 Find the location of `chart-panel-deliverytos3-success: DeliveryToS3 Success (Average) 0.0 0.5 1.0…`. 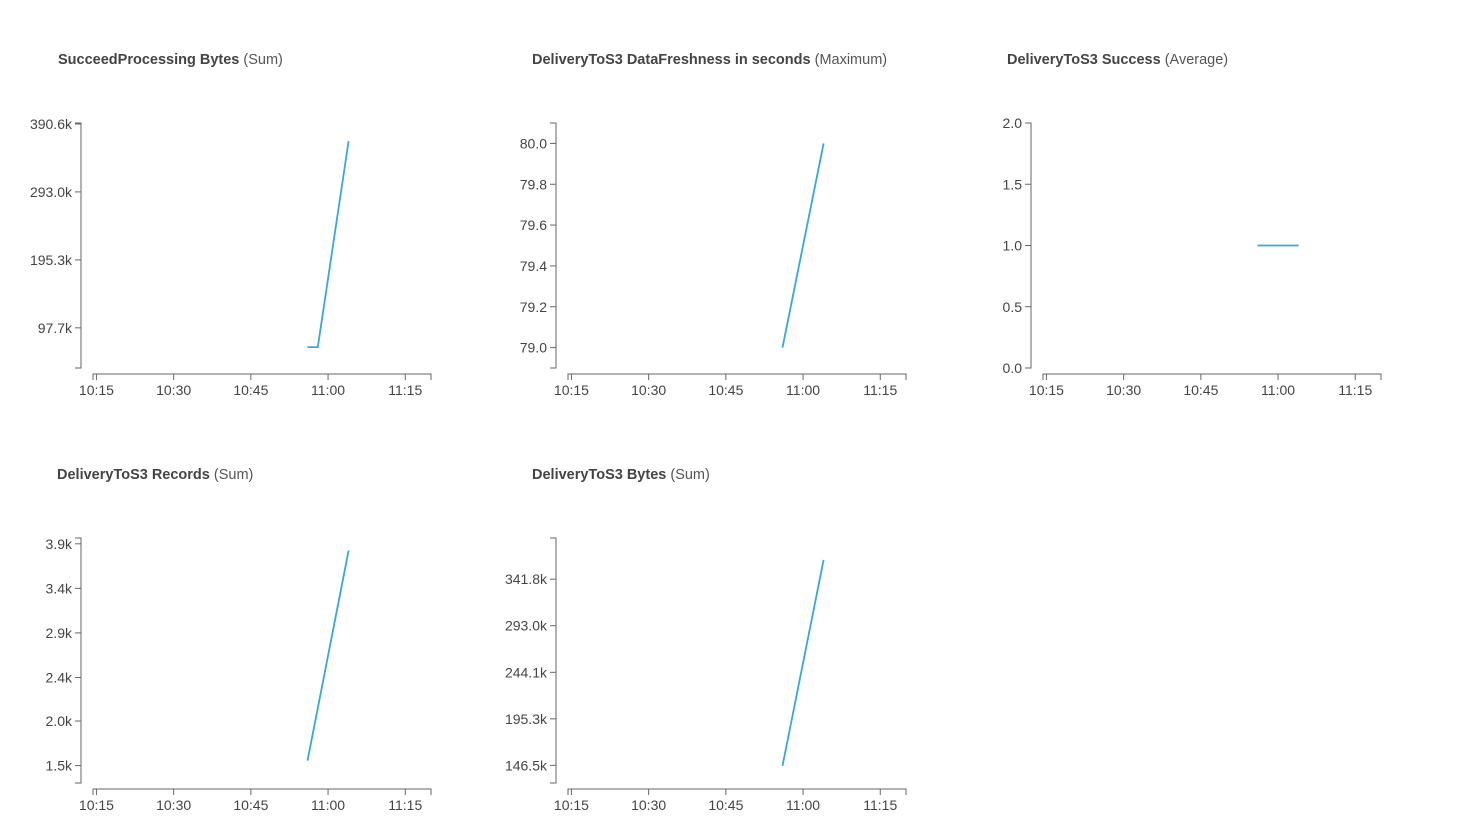

chart-panel-deliverytos3-success: DeliveryToS3 Success (Average) 0.0 0.5 1.0… is located at coordinates (1166, 199).